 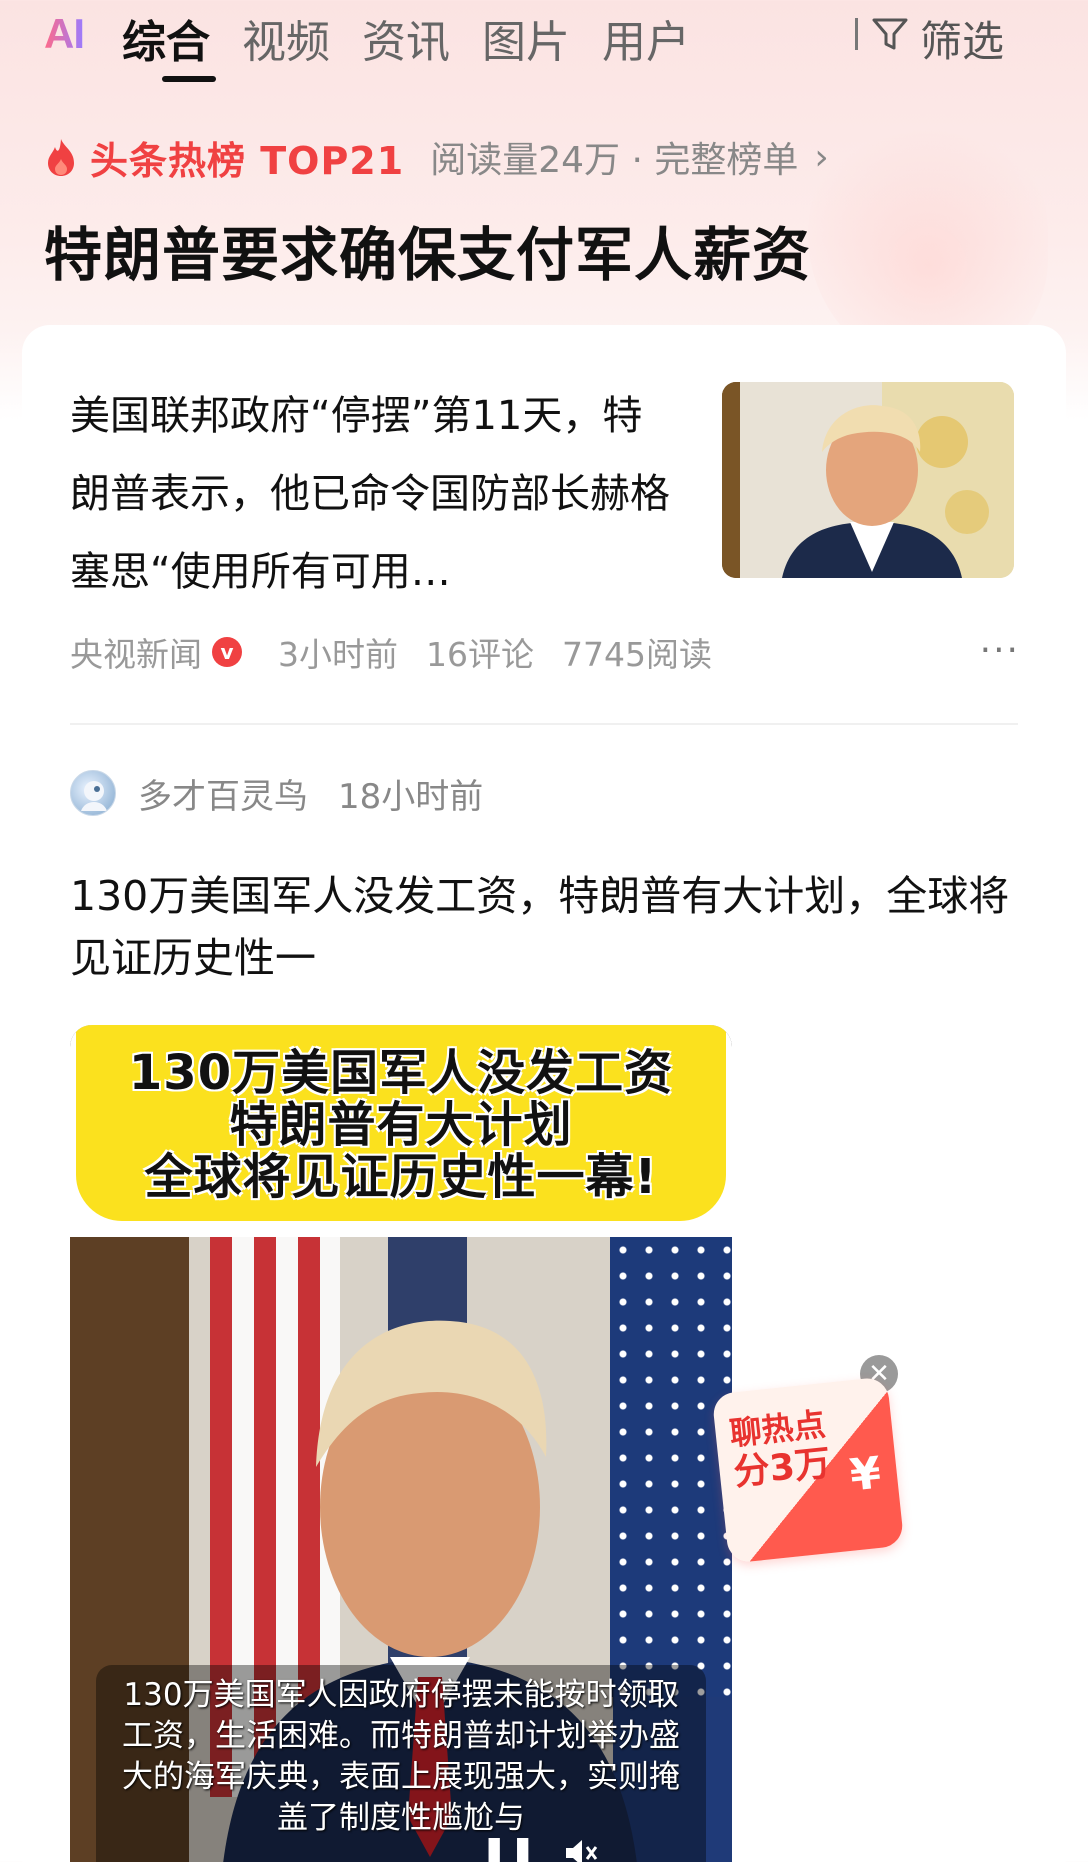 I want to click on hot-list-tag: 头条热榜 TOP21, so click(x=247, y=160).